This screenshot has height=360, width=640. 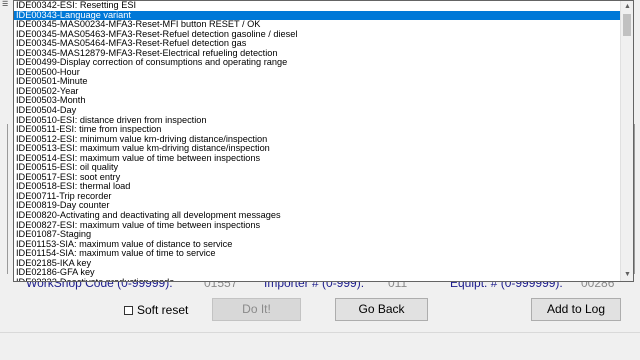 I want to click on soft-reset-checkbox, so click(x=128, y=310).